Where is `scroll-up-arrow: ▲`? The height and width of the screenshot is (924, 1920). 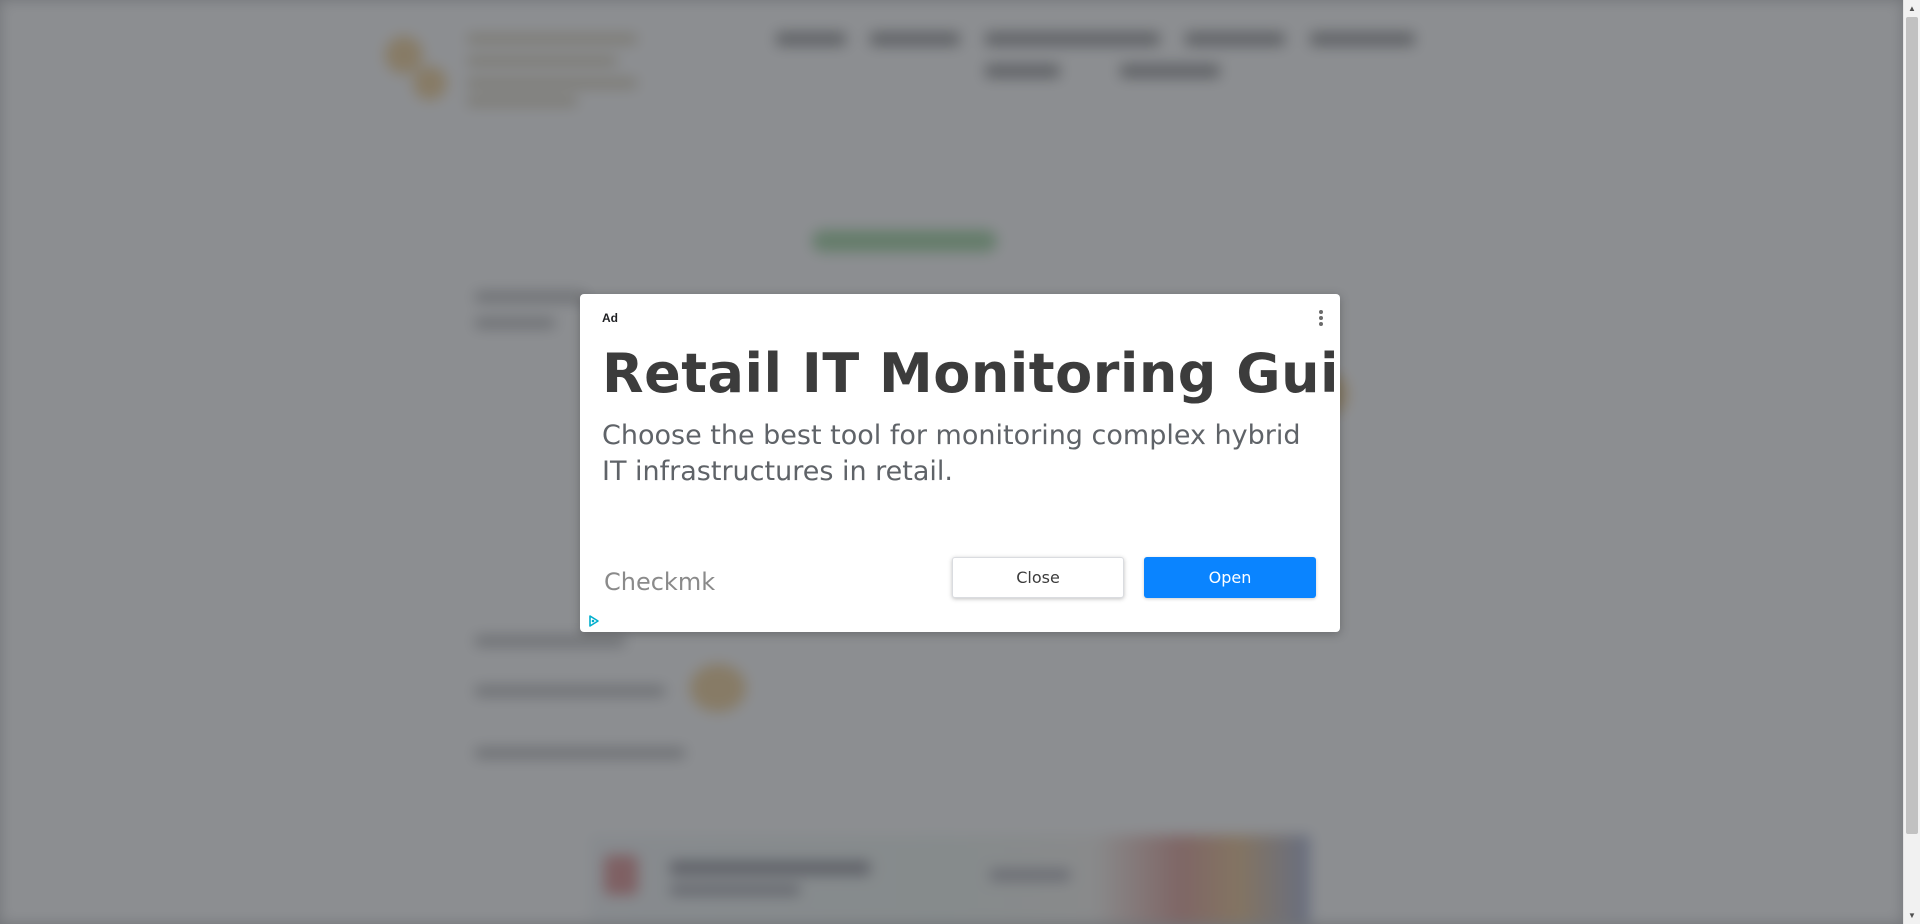 scroll-up-arrow: ▲ is located at coordinates (1912, 8).